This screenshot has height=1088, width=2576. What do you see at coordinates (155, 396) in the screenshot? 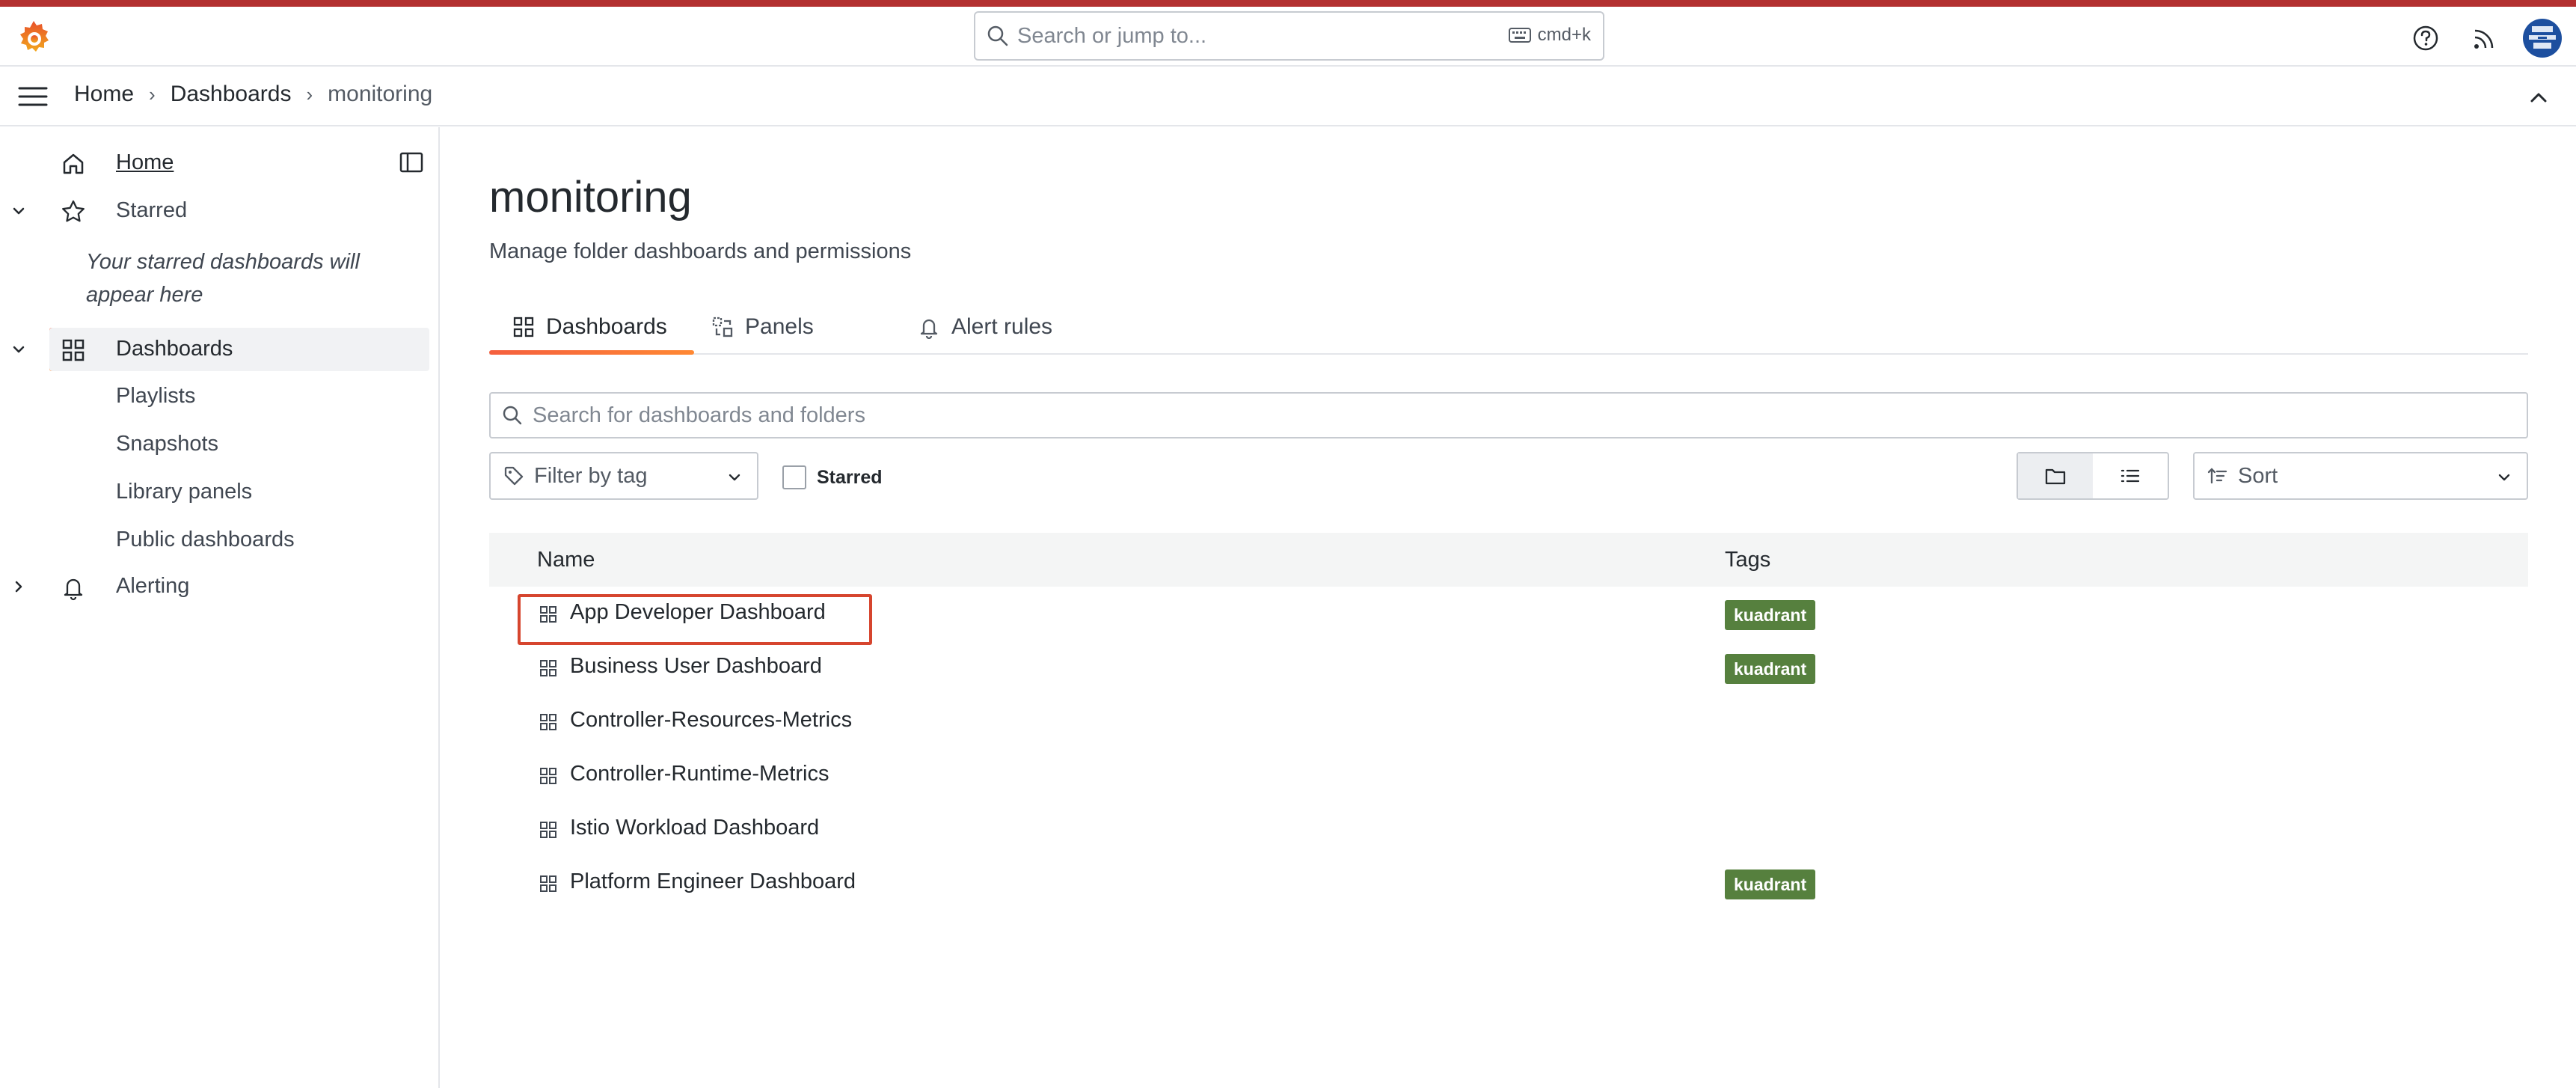
I see `sidebar-item-playlists: Playlists` at bounding box center [155, 396].